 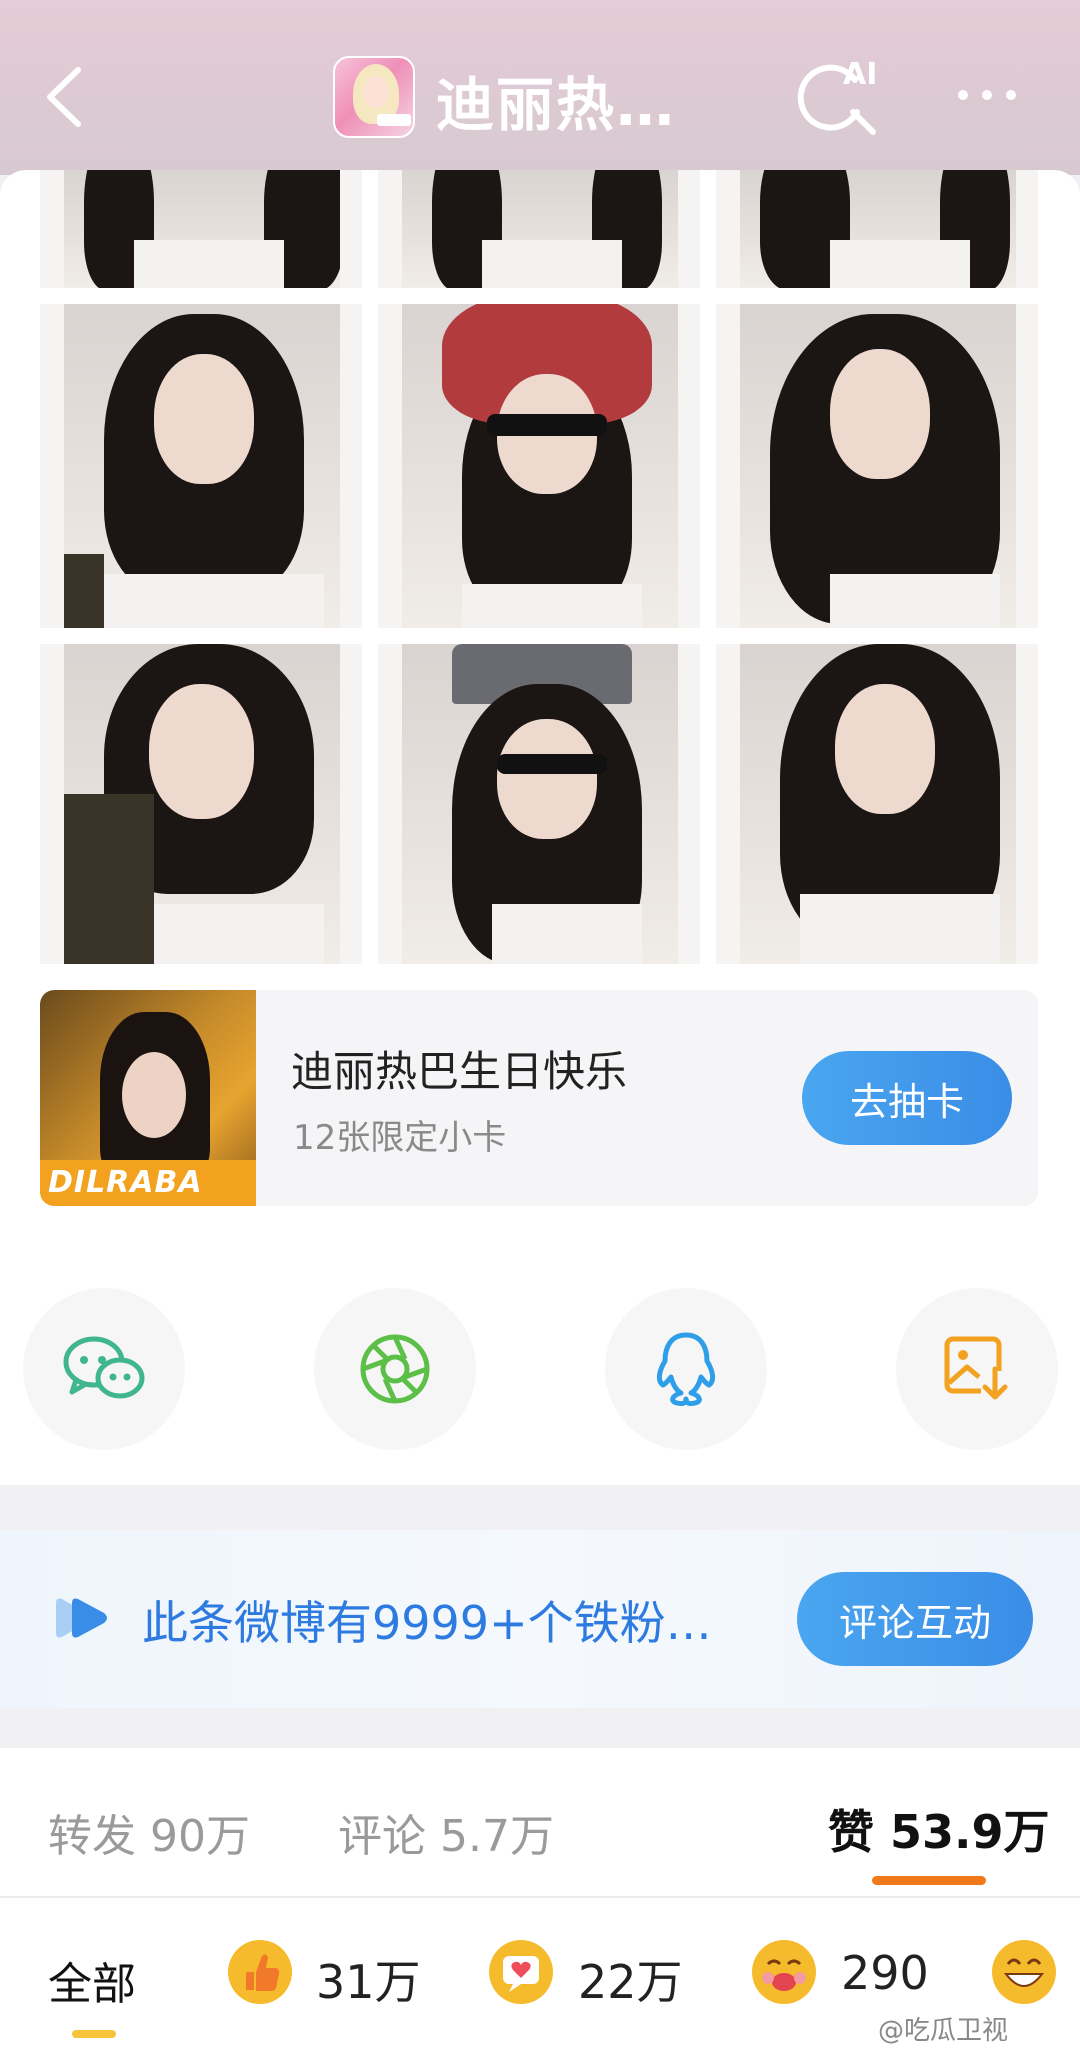 What do you see at coordinates (148, 1098) in the screenshot?
I see `promo-image: DILRABA` at bounding box center [148, 1098].